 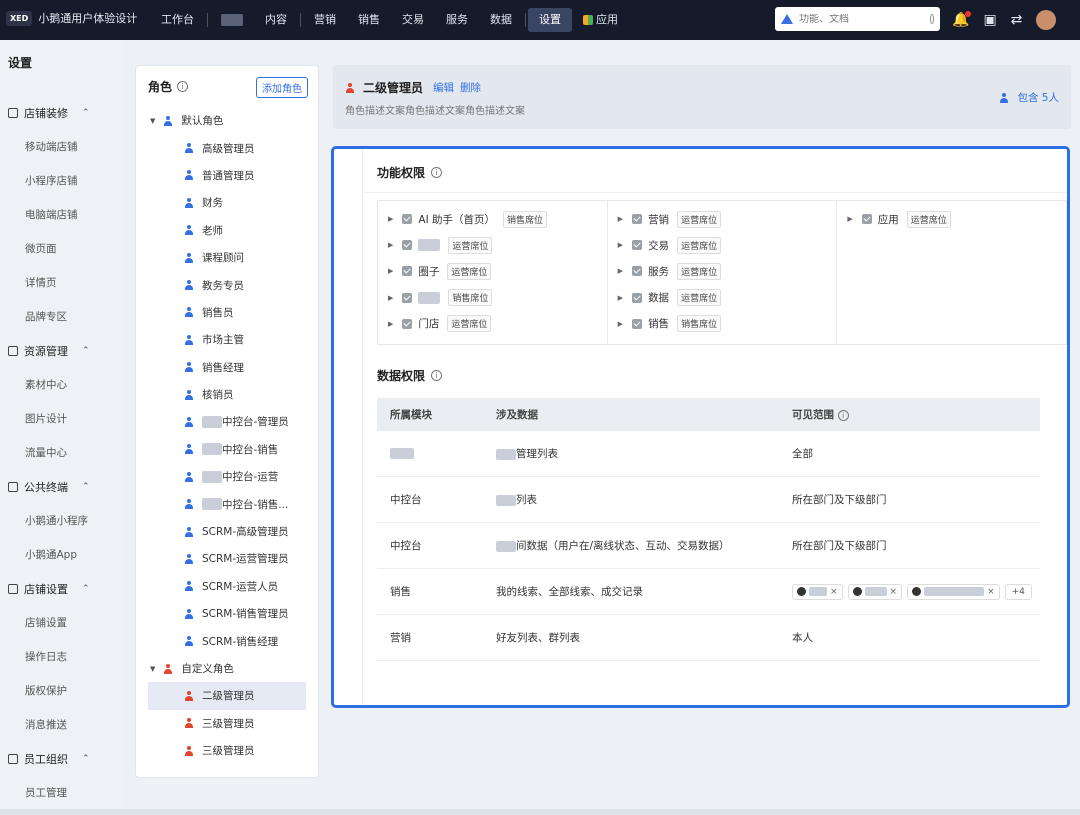 What do you see at coordinates (1017, 20) in the screenshot?
I see `switch-icon: ⇄` at bounding box center [1017, 20].